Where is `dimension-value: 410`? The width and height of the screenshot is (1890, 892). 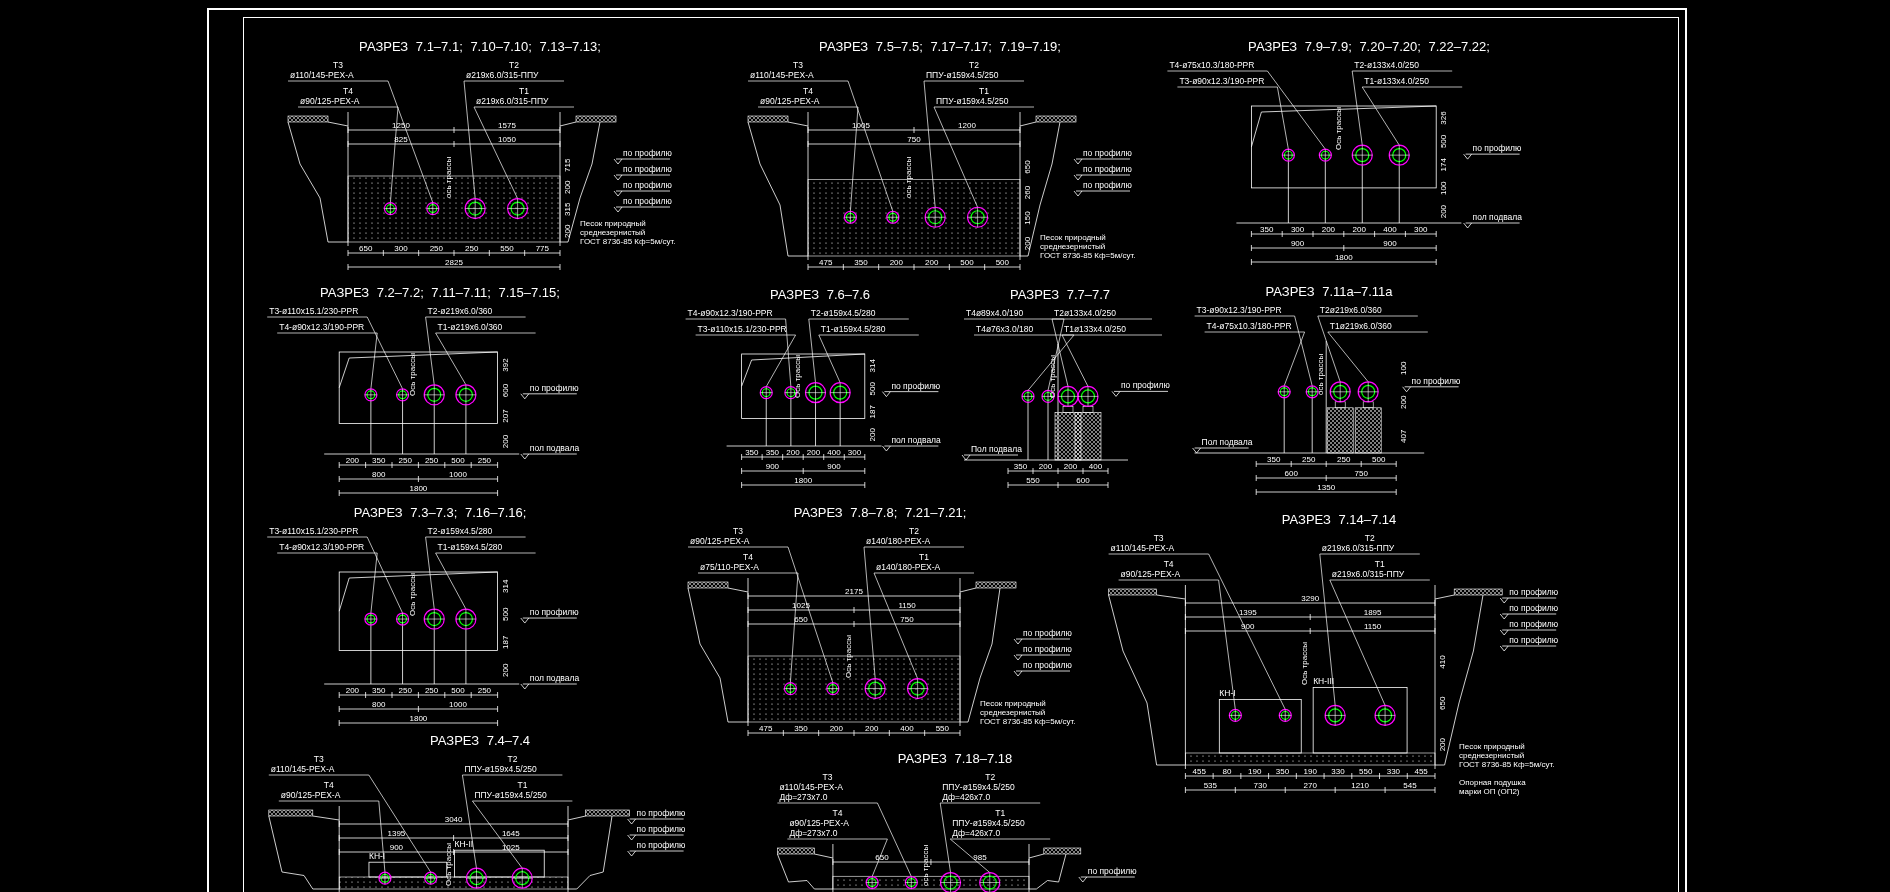
dimension-value: 410 is located at coordinates (1442, 662).